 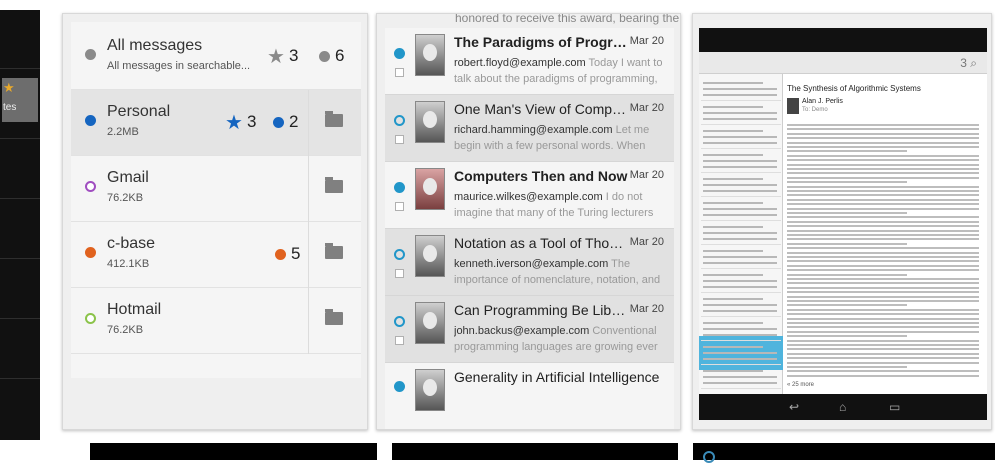 I want to click on account-row-gmail: Gmail 76.2KB, so click(x=216, y=189).